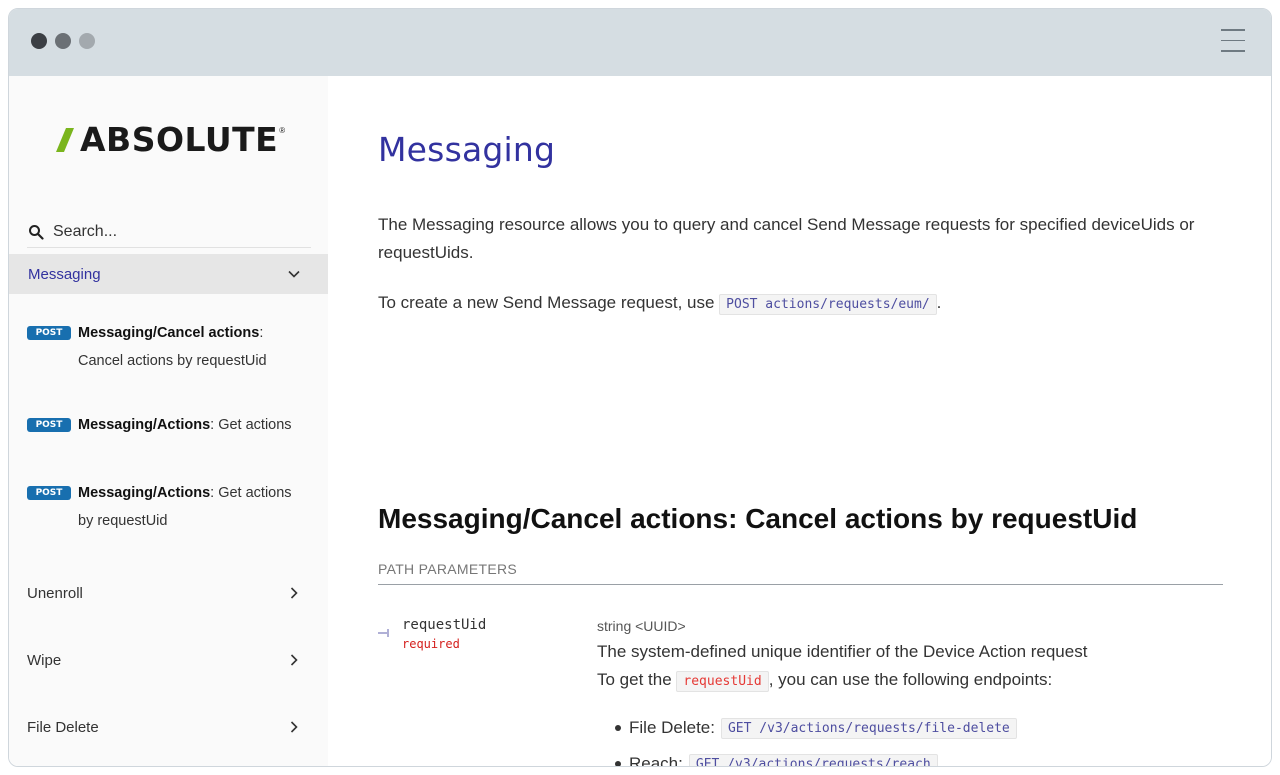 This screenshot has height=775, width=1280. I want to click on logo-slash-icon, so click(65, 140).